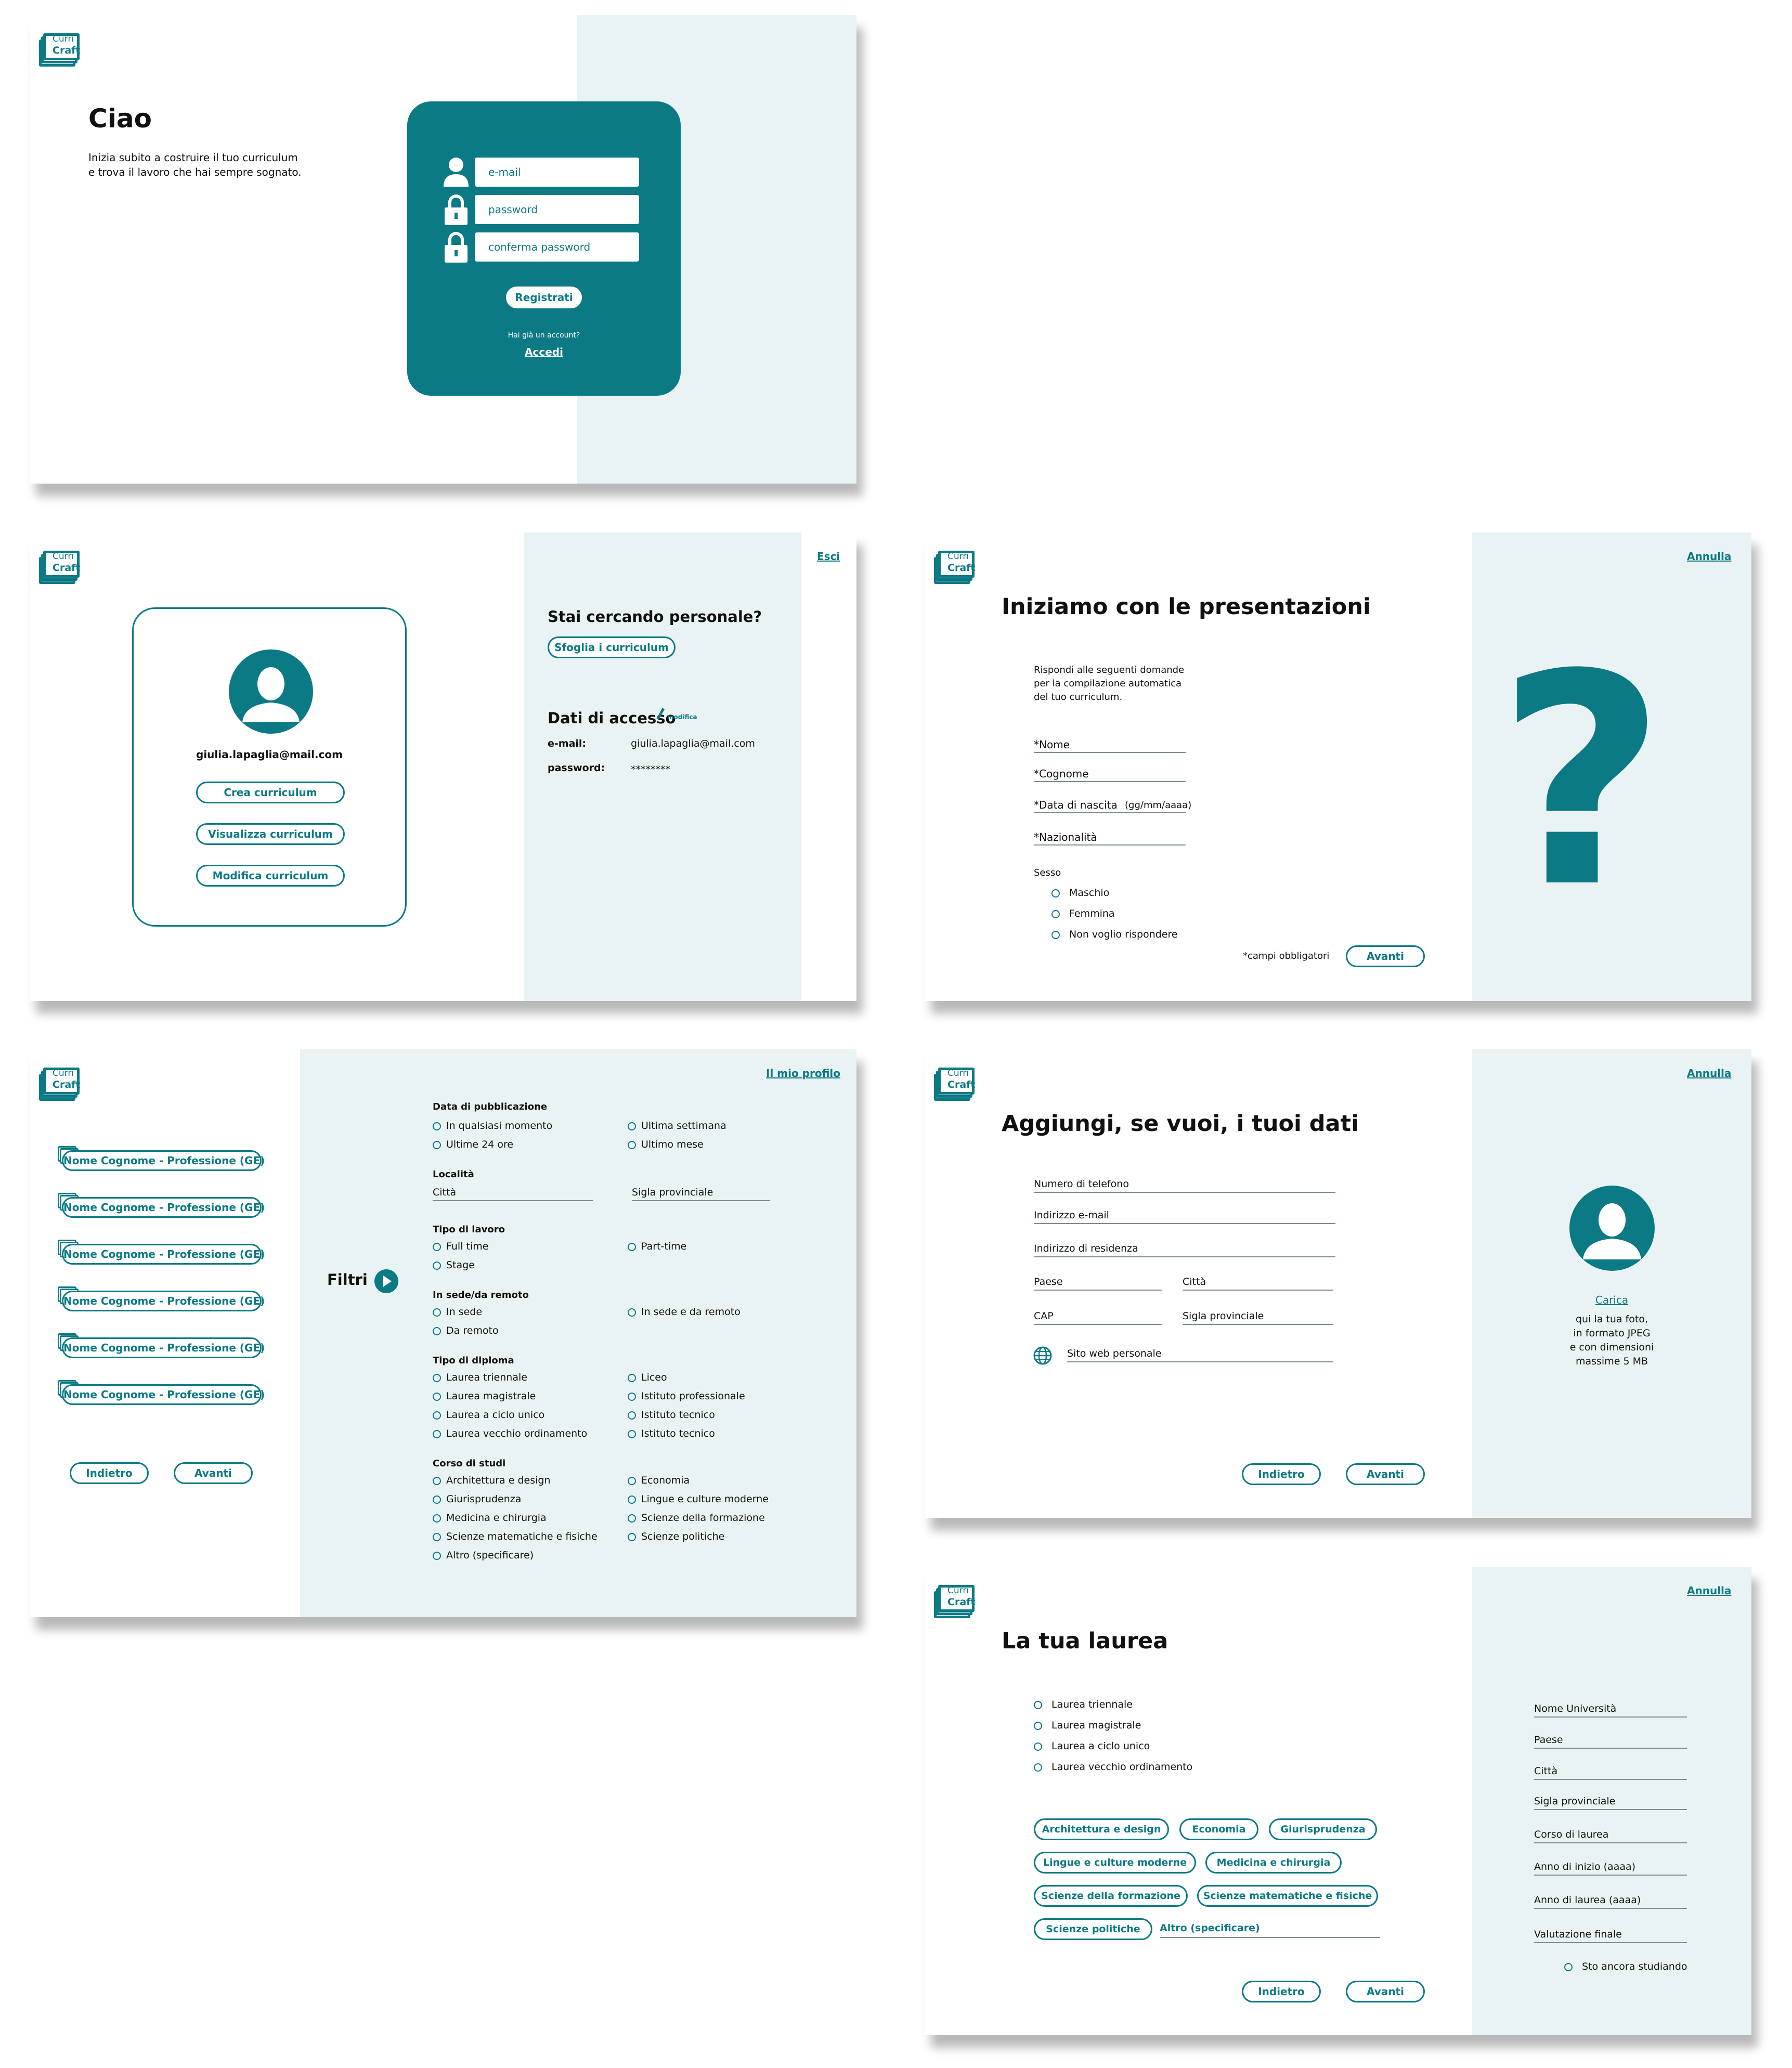 The image size is (1792, 2068). Describe the element at coordinates (1218, 1829) in the screenshot. I see `chip-economia: Economia` at that location.